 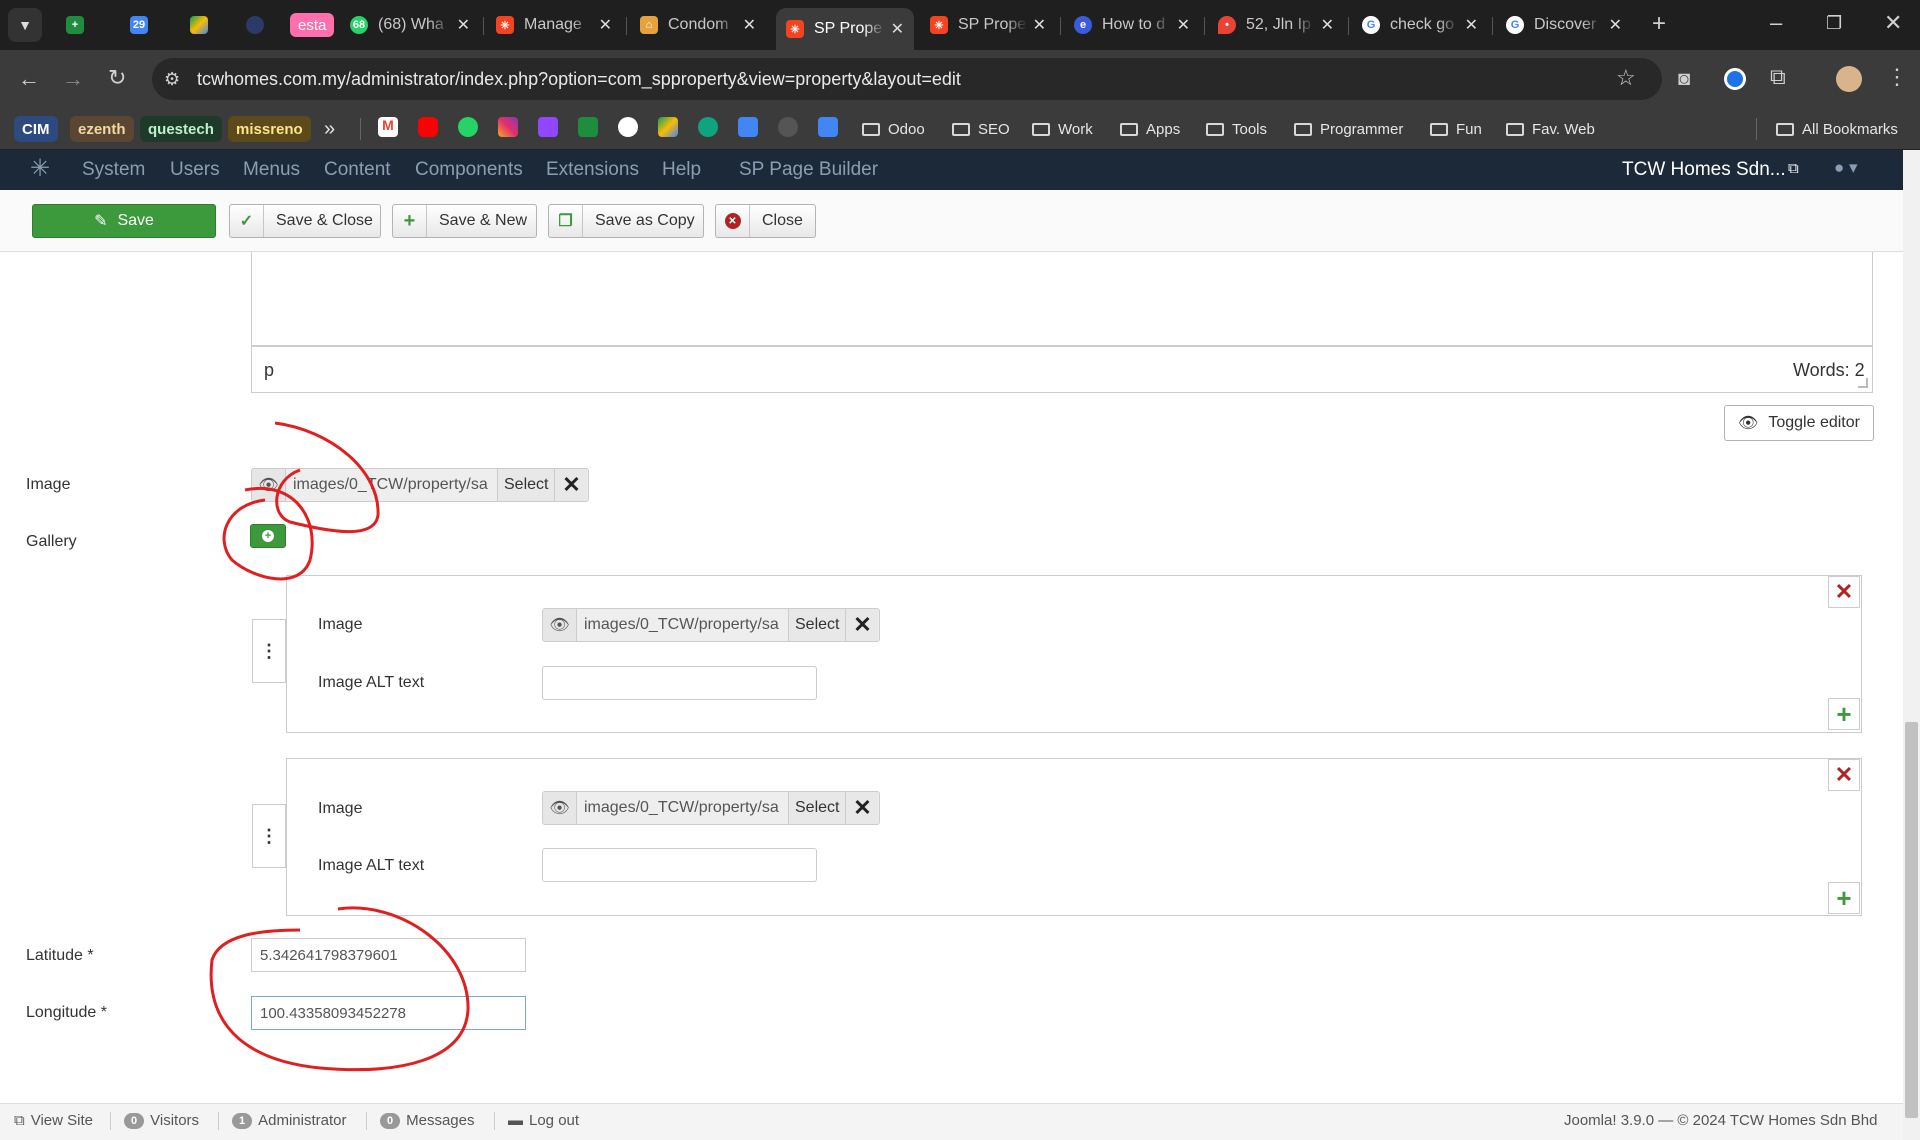 I want to click on annotation-circles, so click(x=339, y=746).